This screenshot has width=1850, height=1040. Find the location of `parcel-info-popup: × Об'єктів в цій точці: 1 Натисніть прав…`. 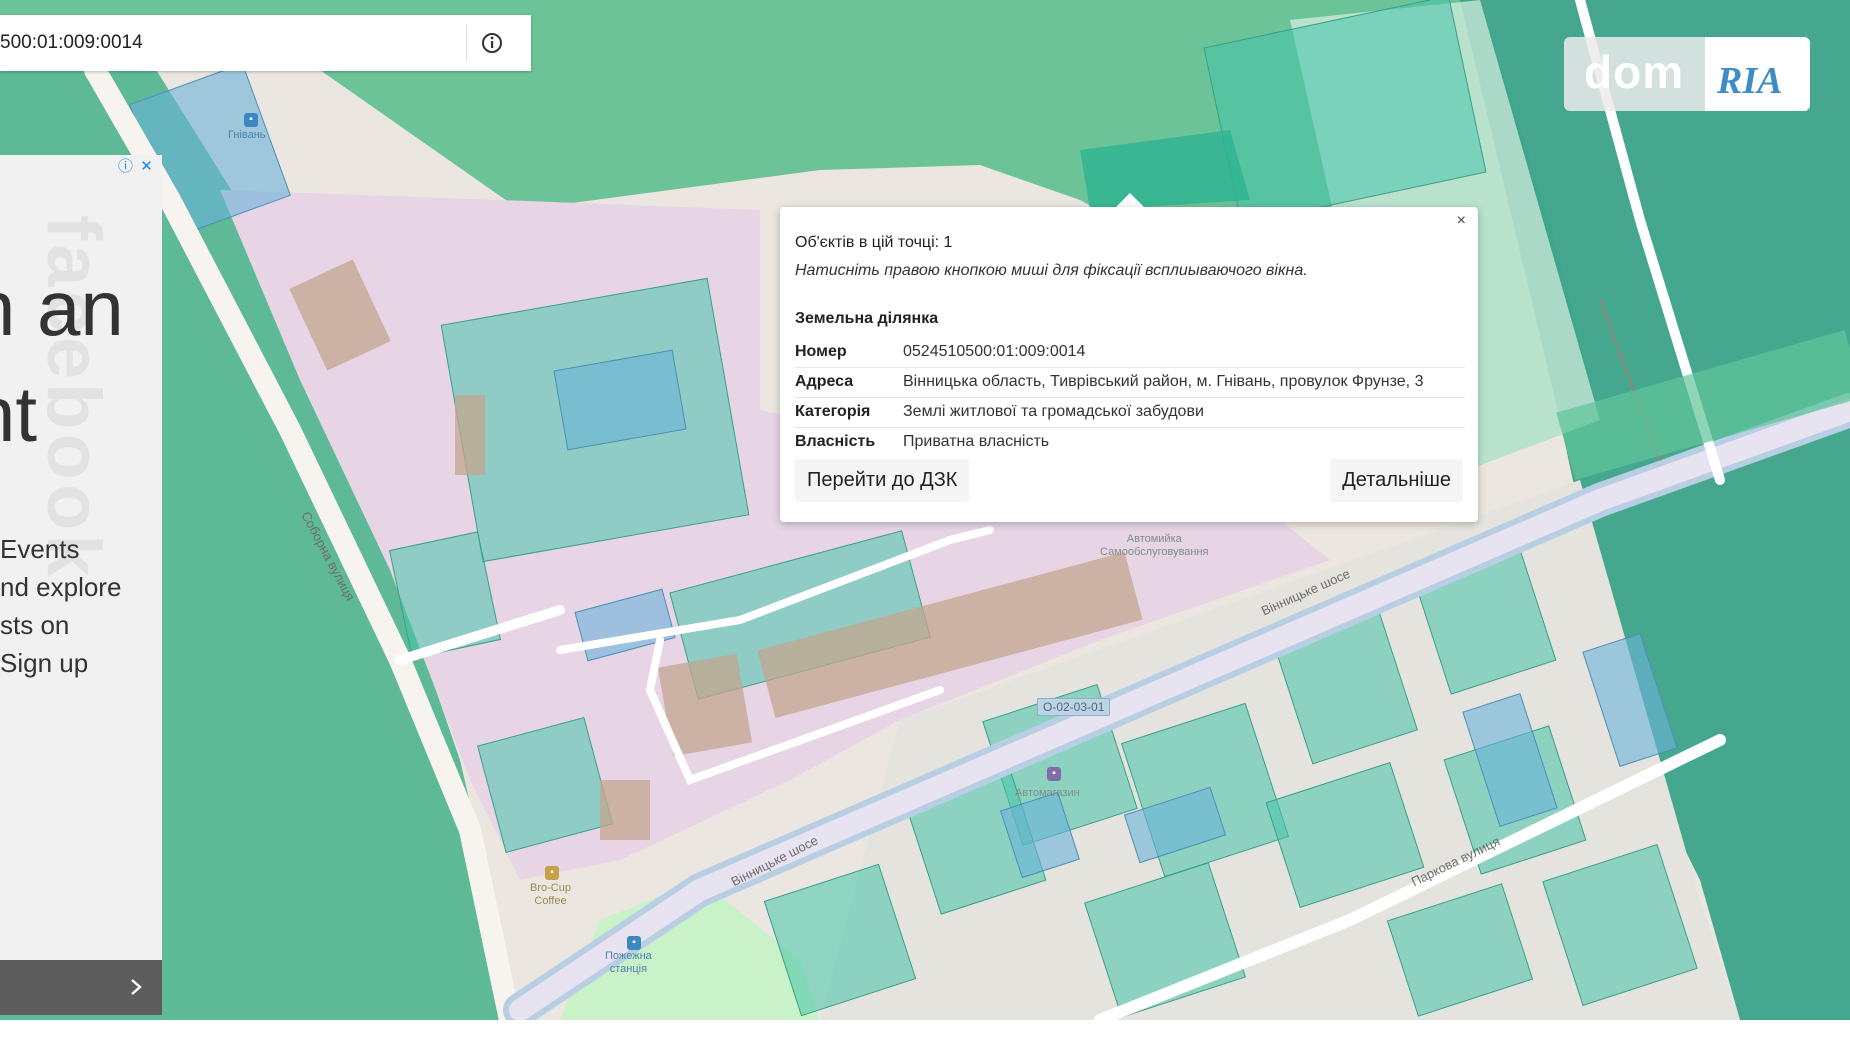

parcel-info-popup: × Об'єктів в цій точці: 1 Натисніть прав… is located at coordinates (1129, 364).